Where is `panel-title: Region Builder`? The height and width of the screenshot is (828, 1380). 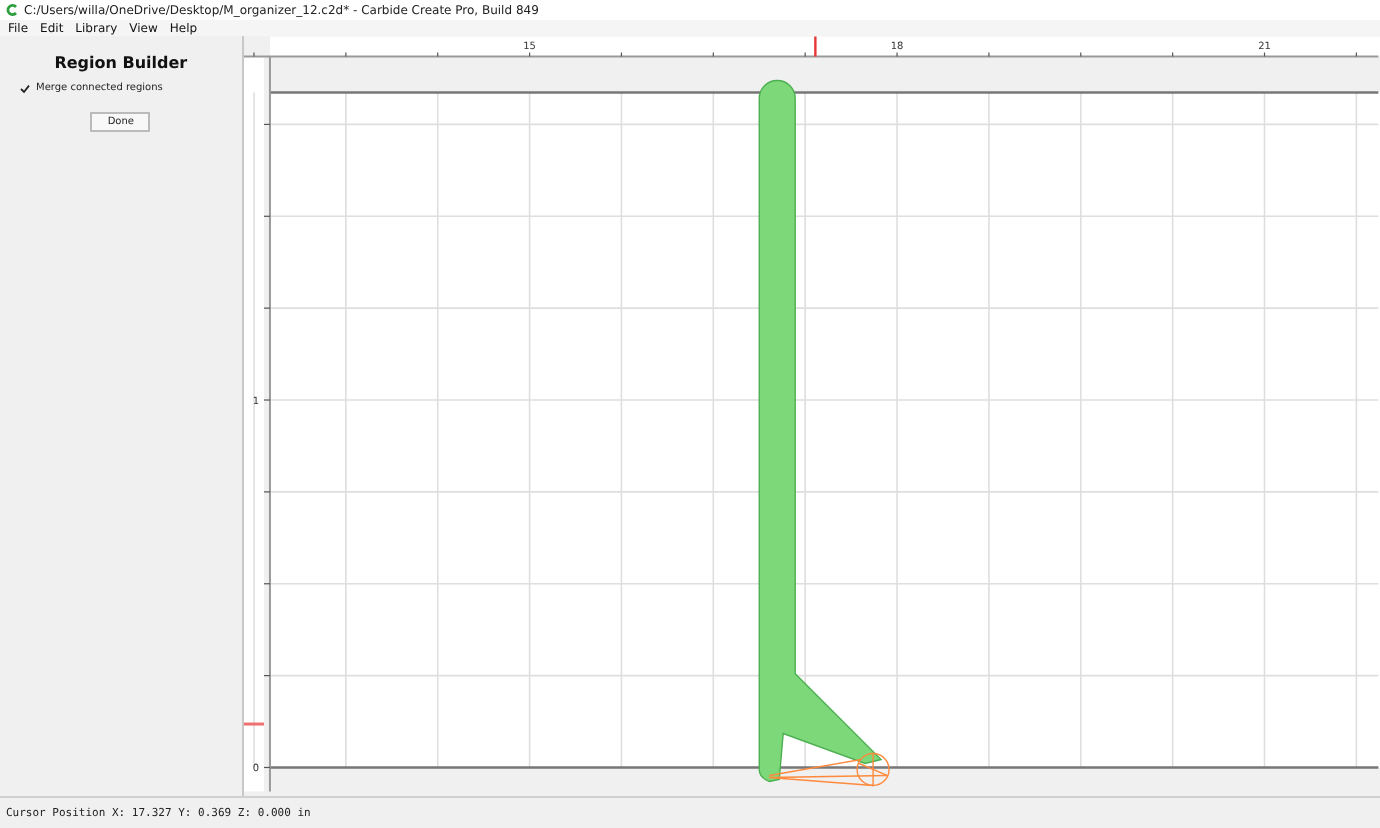 panel-title: Region Builder is located at coordinates (121, 63).